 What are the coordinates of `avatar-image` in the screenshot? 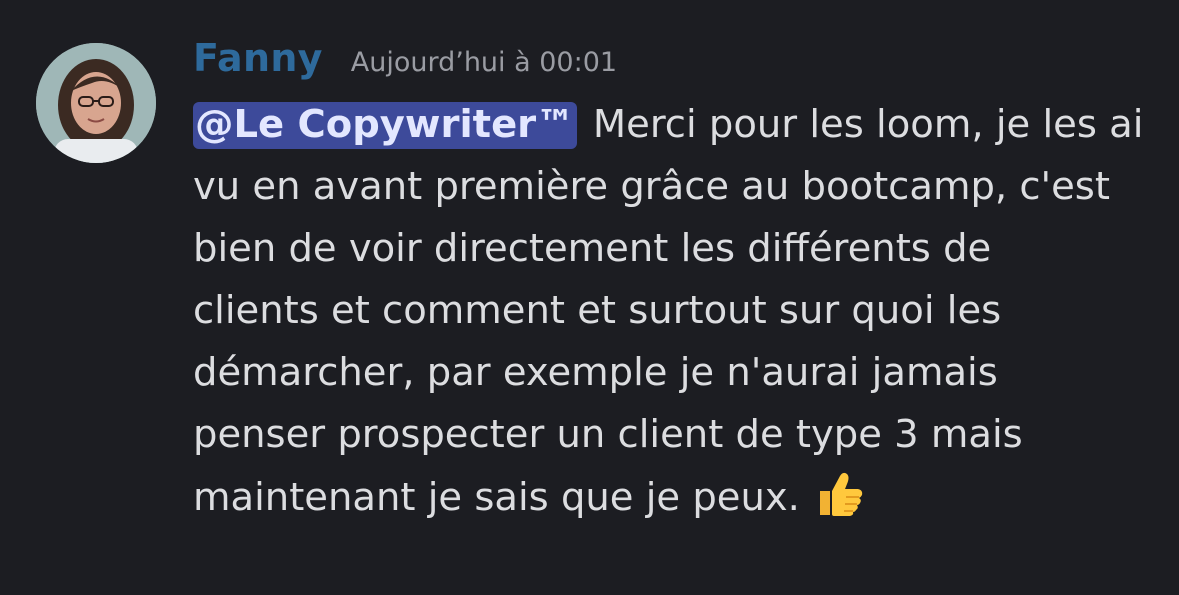 It's located at (96, 103).